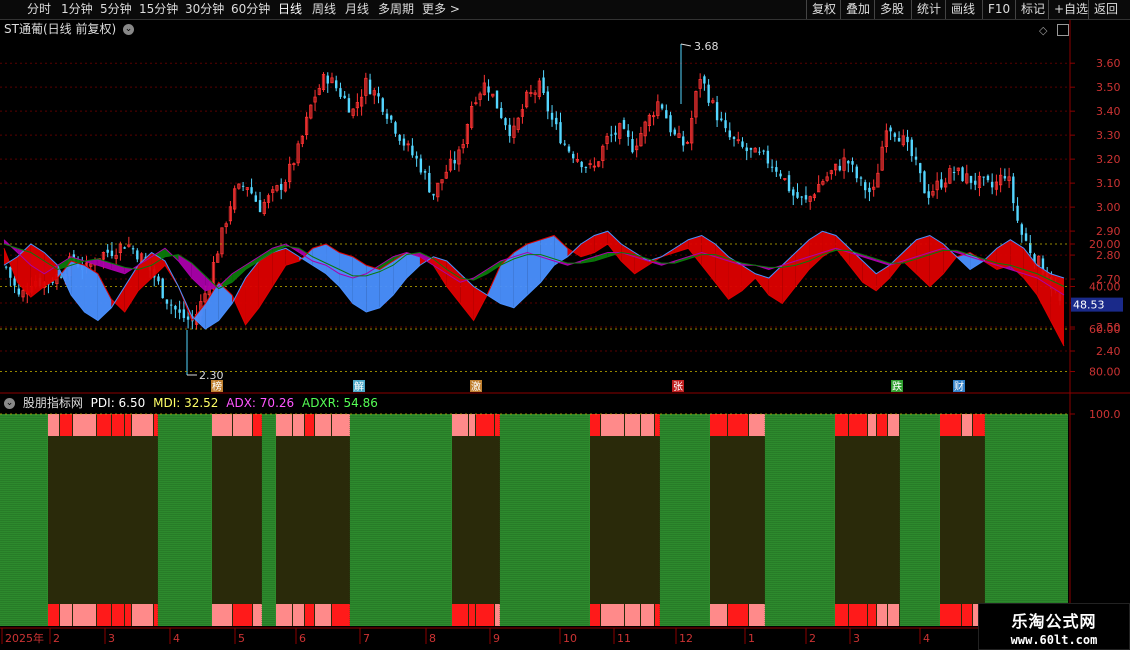 The width and height of the screenshot is (1130, 650). I want to click on indicator-tick-label: 60.00, so click(1105, 329).